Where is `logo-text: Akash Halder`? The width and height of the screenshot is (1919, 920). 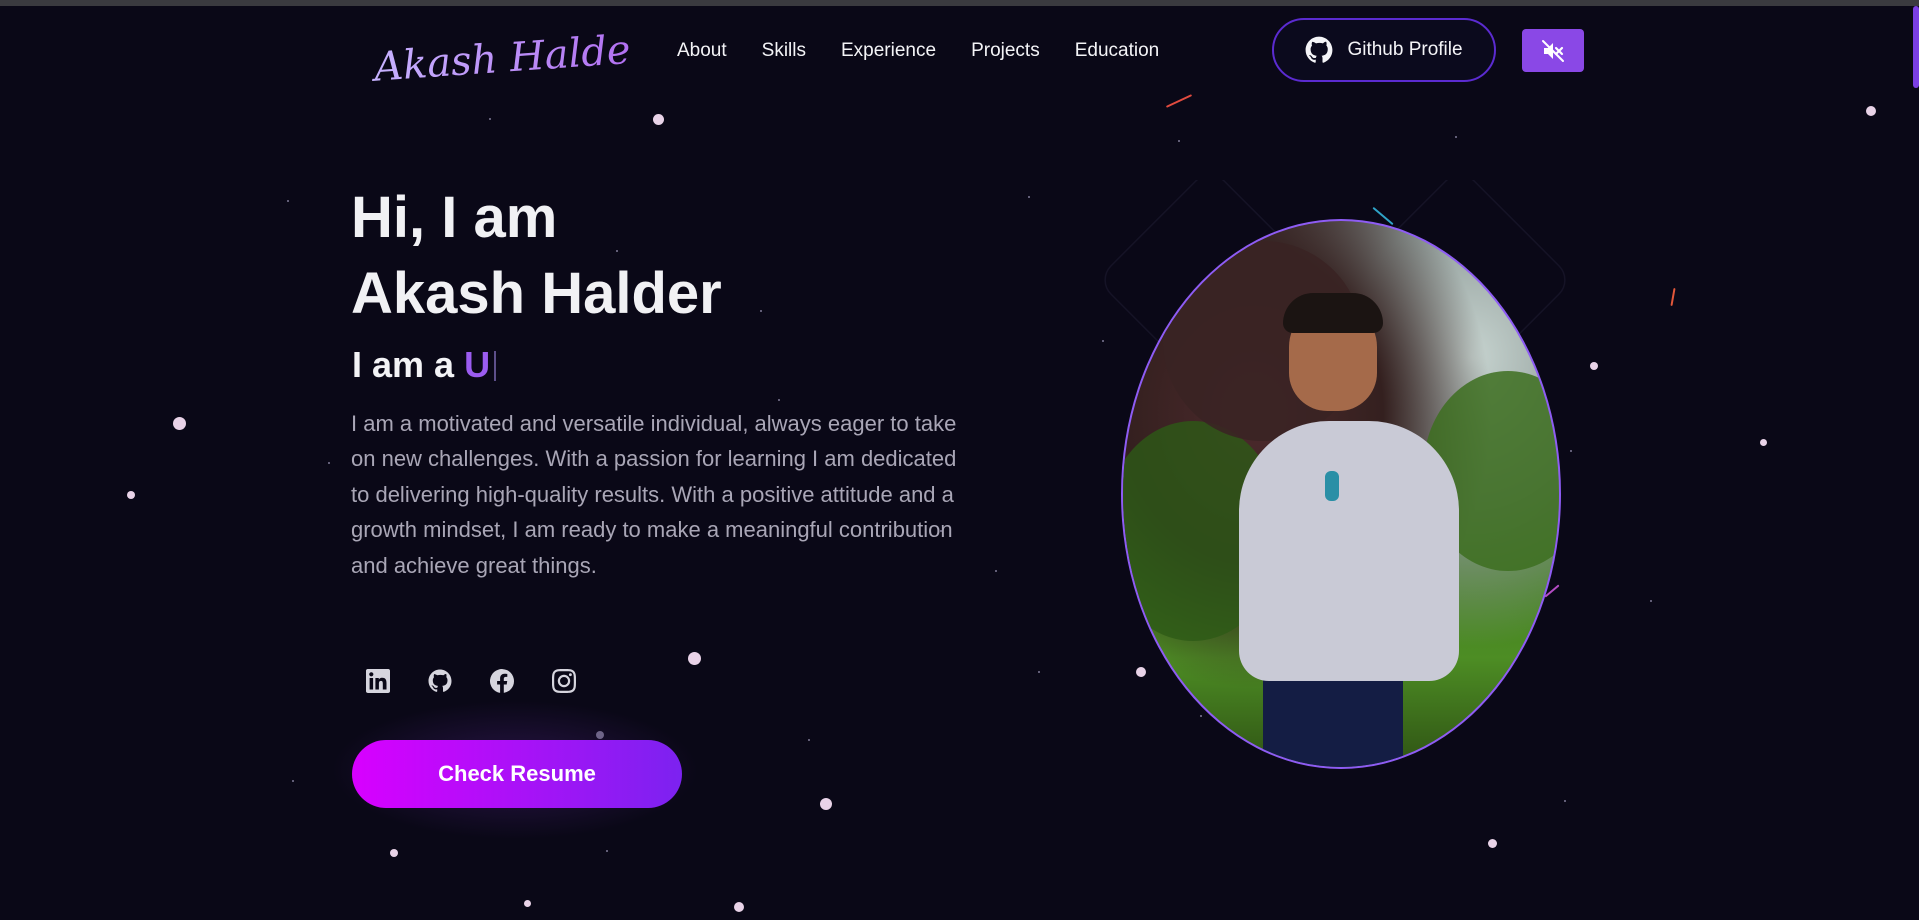
logo-text: Akash Halder is located at coordinates (500, 58).